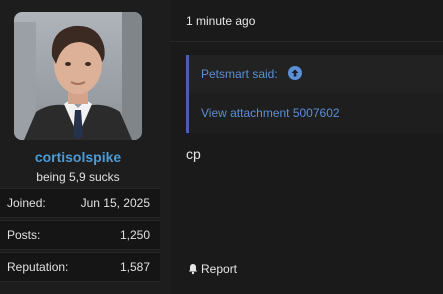  Describe the element at coordinates (193, 269) in the screenshot. I see `bell-icon` at that location.